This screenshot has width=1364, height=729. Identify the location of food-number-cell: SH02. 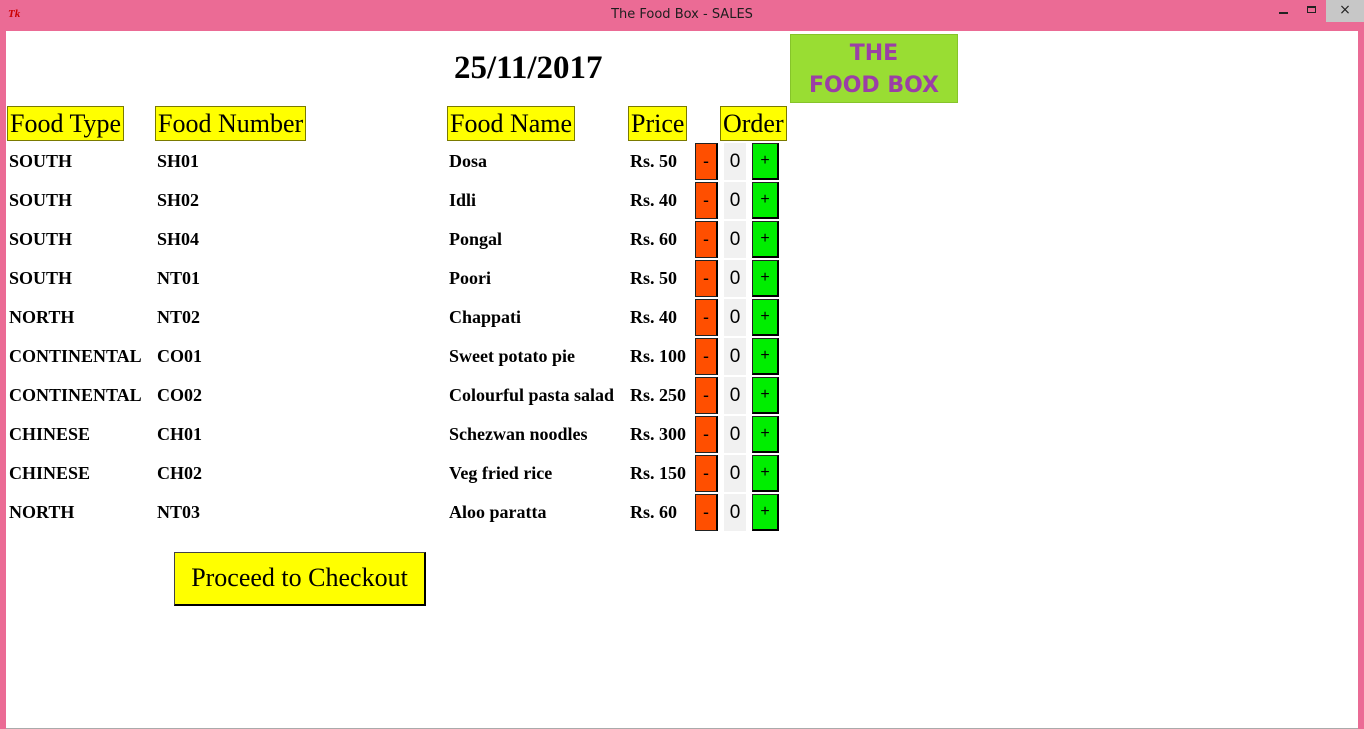
(178, 200).